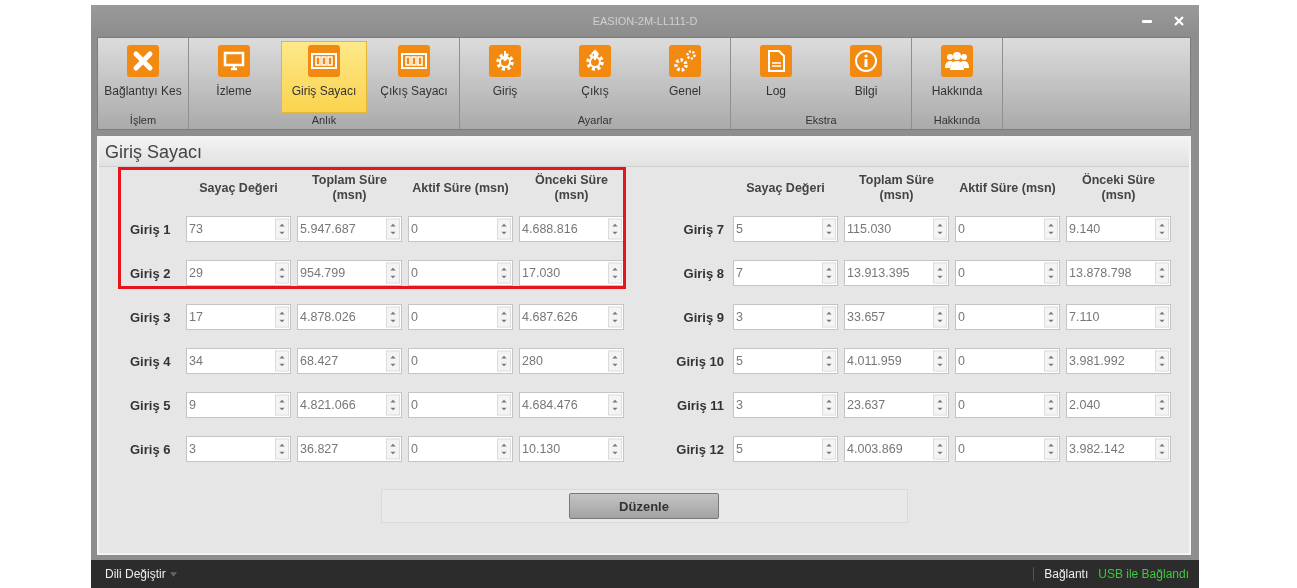  What do you see at coordinates (150, 229) in the screenshot?
I see `row-label: Giriş 1` at bounding box center [150, 229].